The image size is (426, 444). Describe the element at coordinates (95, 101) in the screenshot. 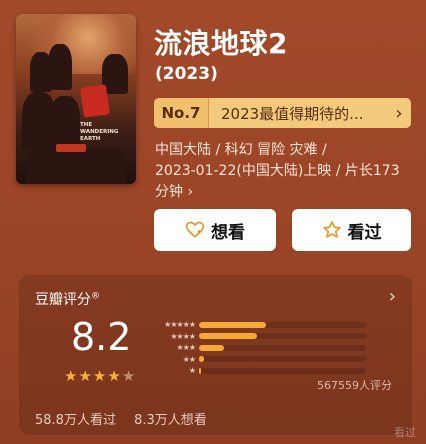

I see `poster-title-mark` at that location.